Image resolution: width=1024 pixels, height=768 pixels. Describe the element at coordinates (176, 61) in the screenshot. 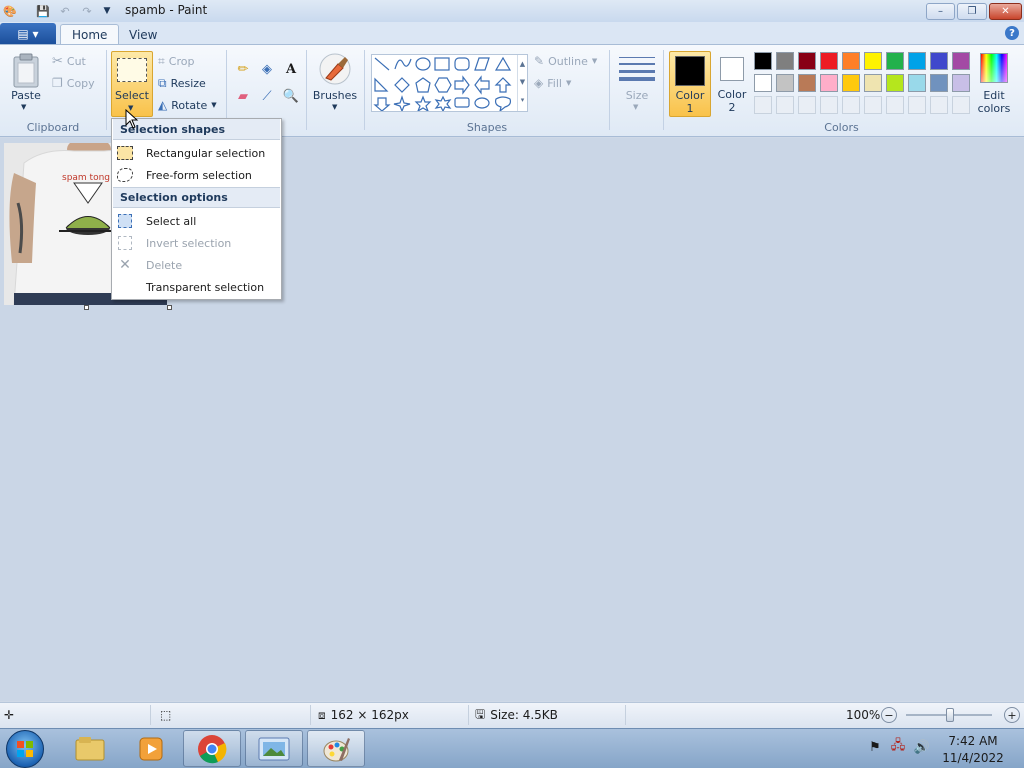

I see `crop-button: ⌗ Crop` at that location.